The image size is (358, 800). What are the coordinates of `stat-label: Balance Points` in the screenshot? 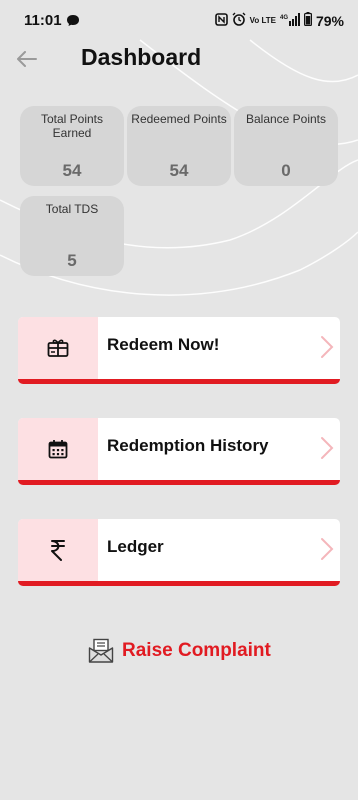 It's located at (286, 119).